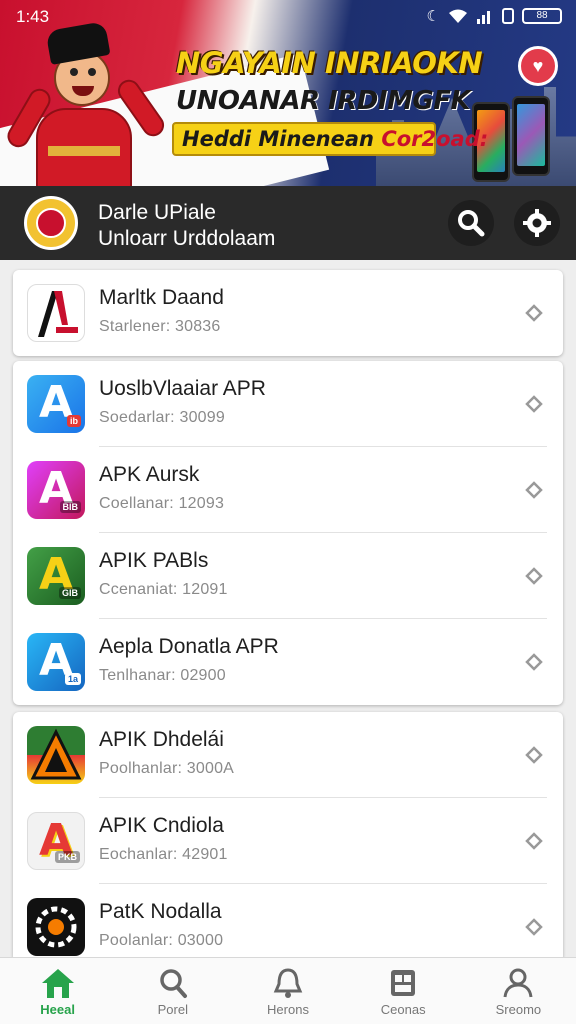  Describe the element at coordinates (288, 841) in the screenshot. I see `list-item: A PKB APIK Cndiola Eochanlar: 42901` at that location.